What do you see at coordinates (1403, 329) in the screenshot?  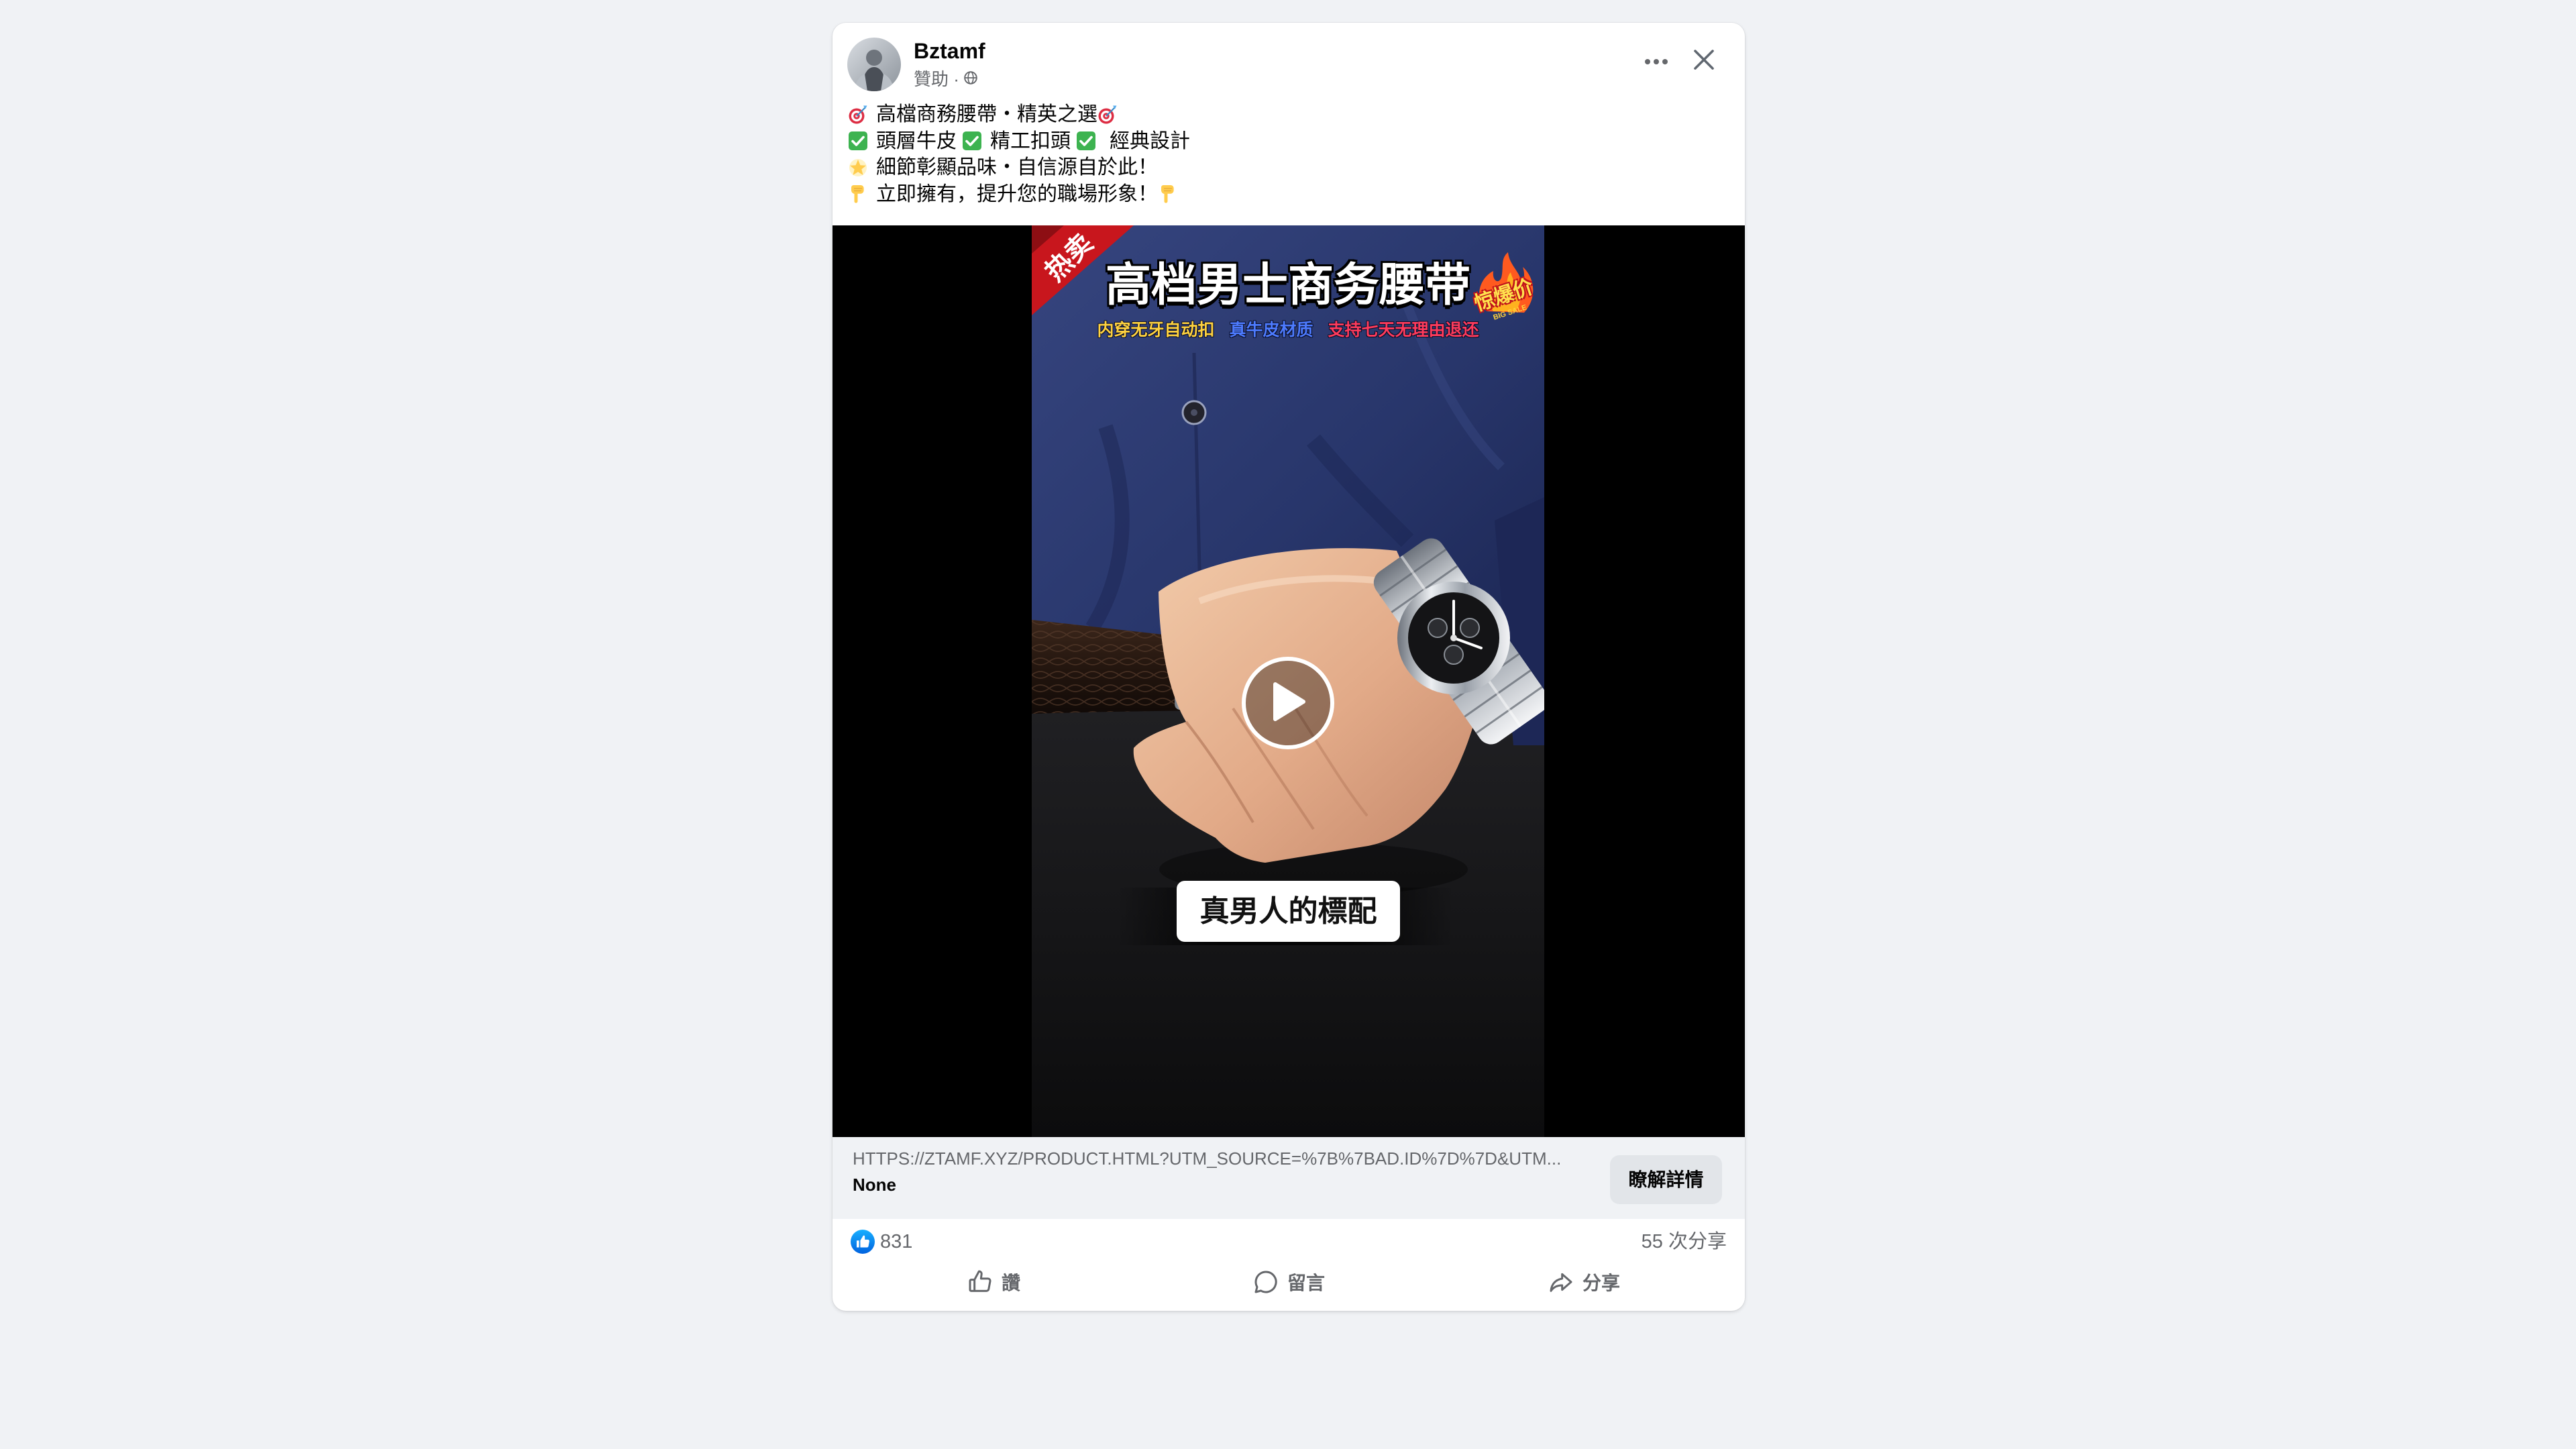 I see `video-feature: 支持七天无理由退还` at bounding box center [1403, 329].